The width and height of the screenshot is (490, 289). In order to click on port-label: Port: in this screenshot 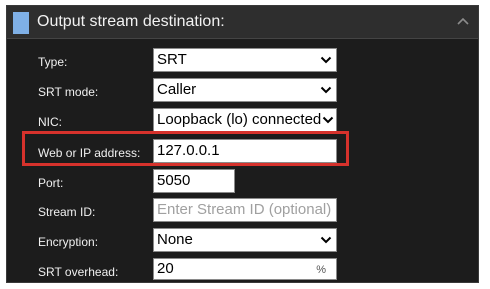, I will do `click(51, 183)`.